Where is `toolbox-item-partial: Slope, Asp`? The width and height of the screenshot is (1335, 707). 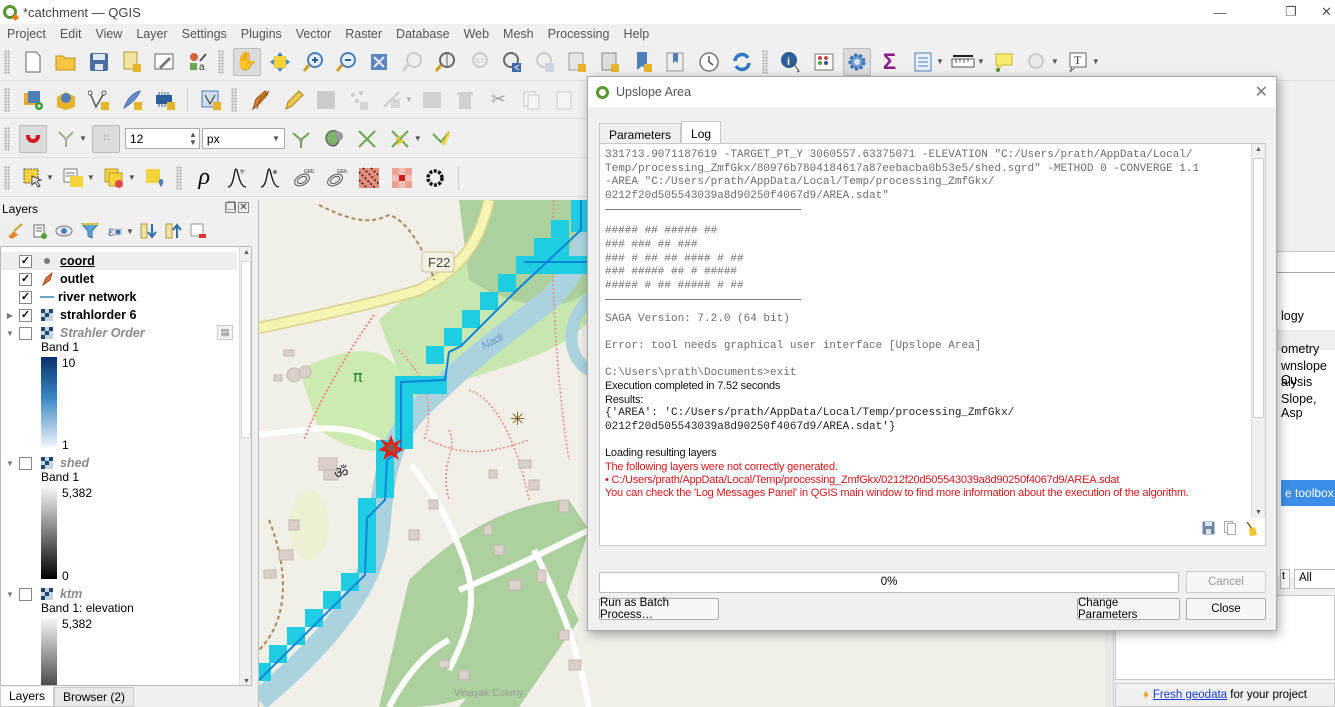
toolbox-item-partial: Slope, Asp is located at coordinates (1308, 406).